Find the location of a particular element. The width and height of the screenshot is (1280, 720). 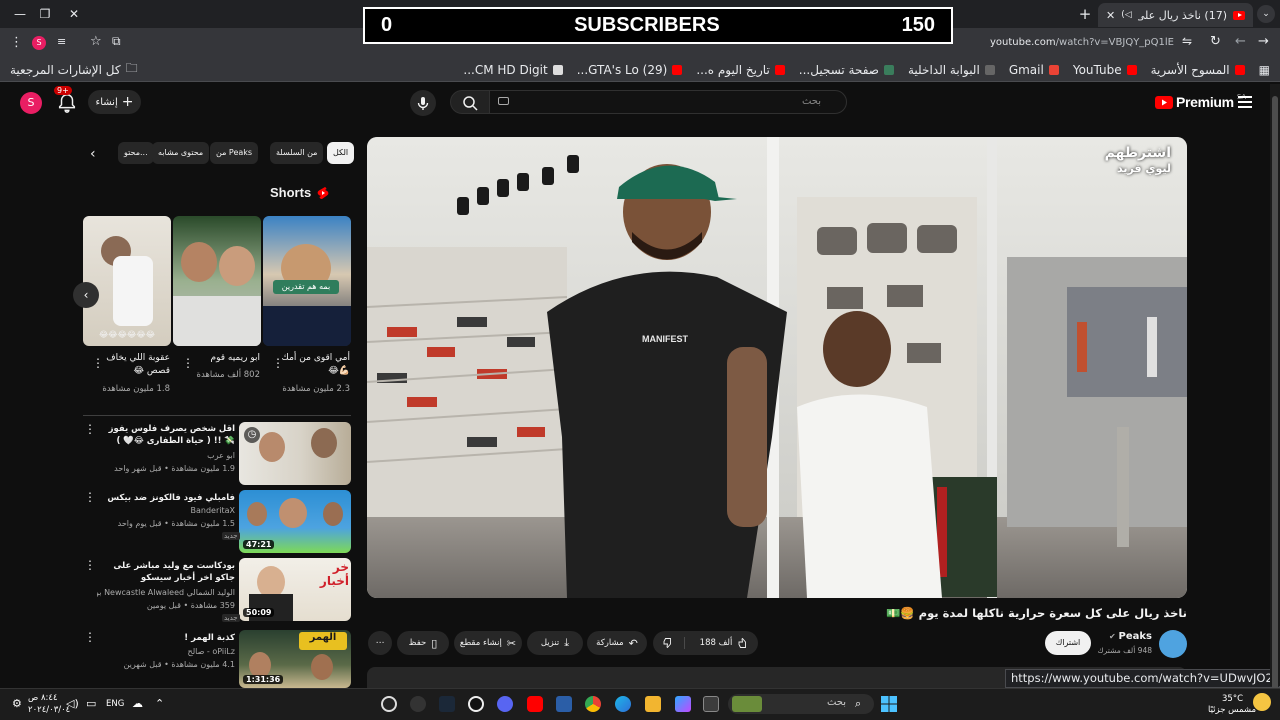

clock-time: ٨:٤٤ ص is located at coordinates (43, 698).